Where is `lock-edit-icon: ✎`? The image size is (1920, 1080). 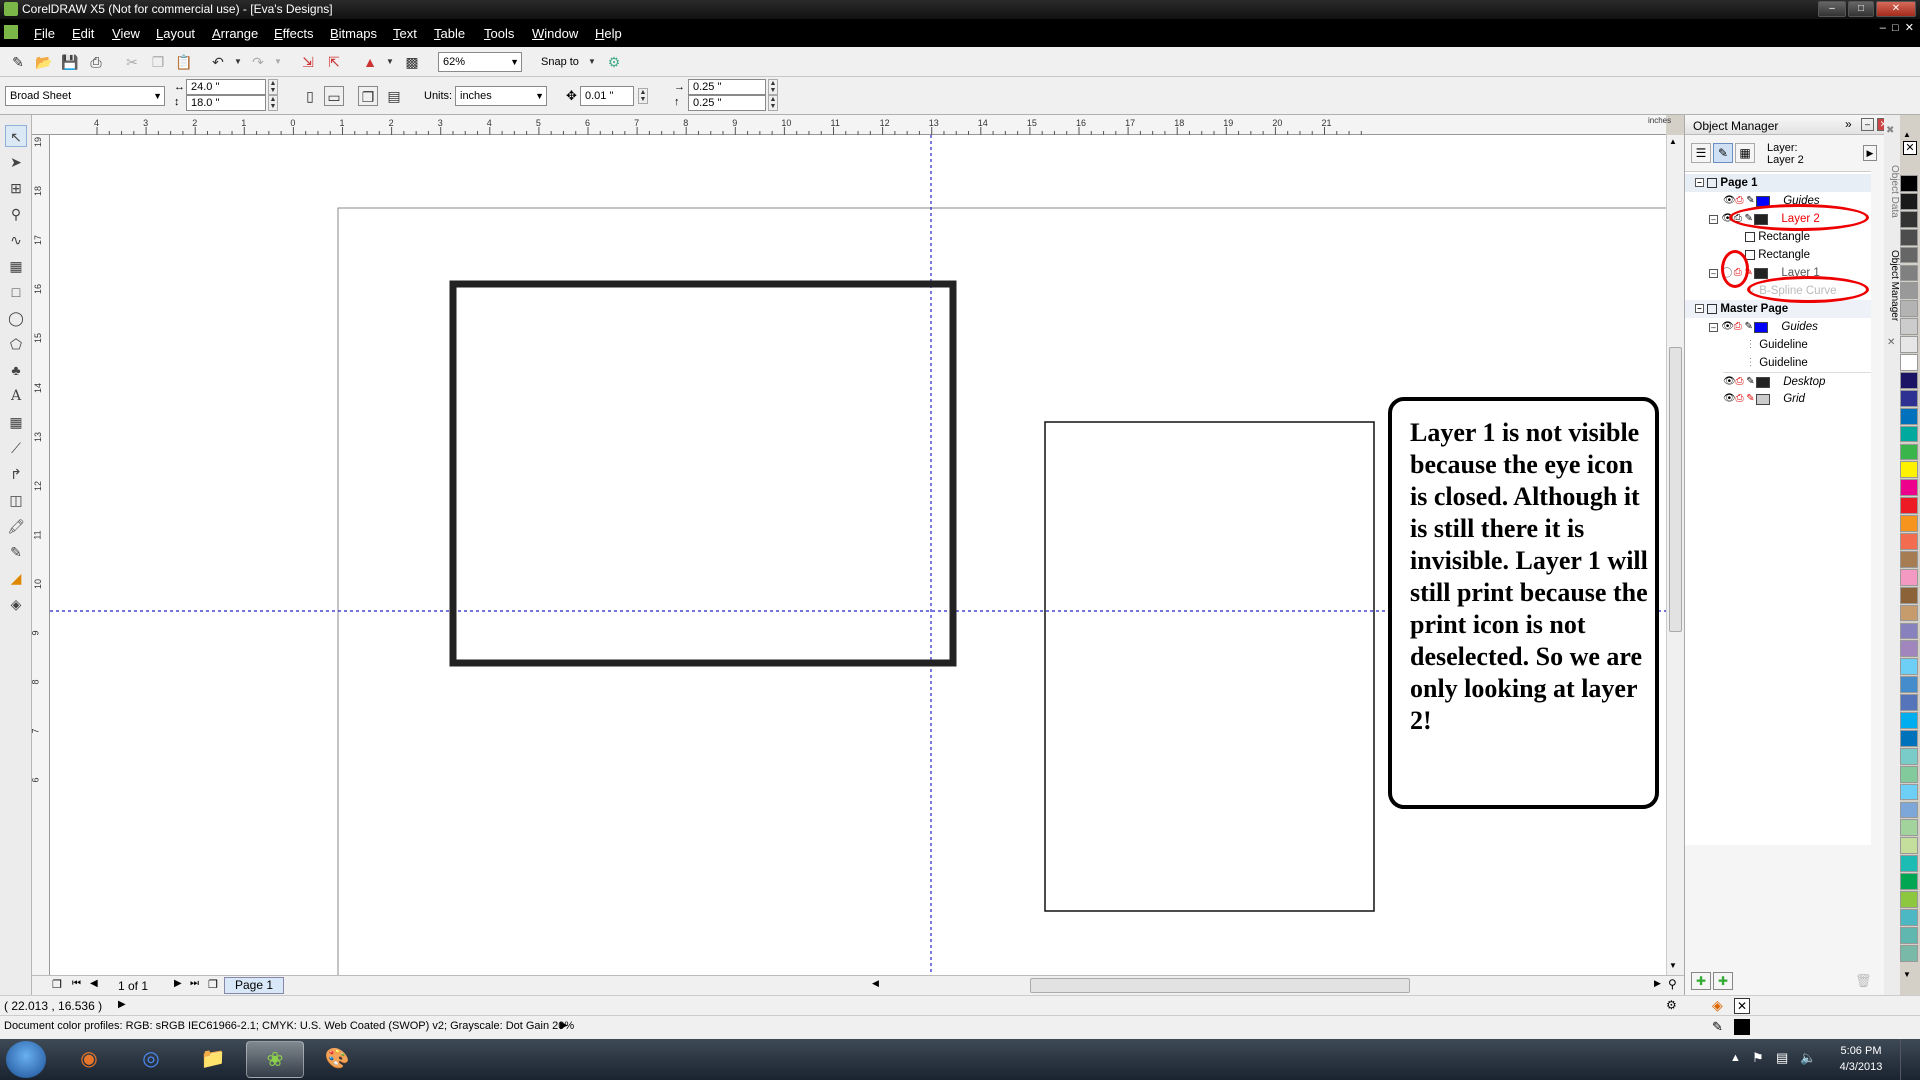
lock-edit-icon: ✎ is located at coordinates (1750, 399).